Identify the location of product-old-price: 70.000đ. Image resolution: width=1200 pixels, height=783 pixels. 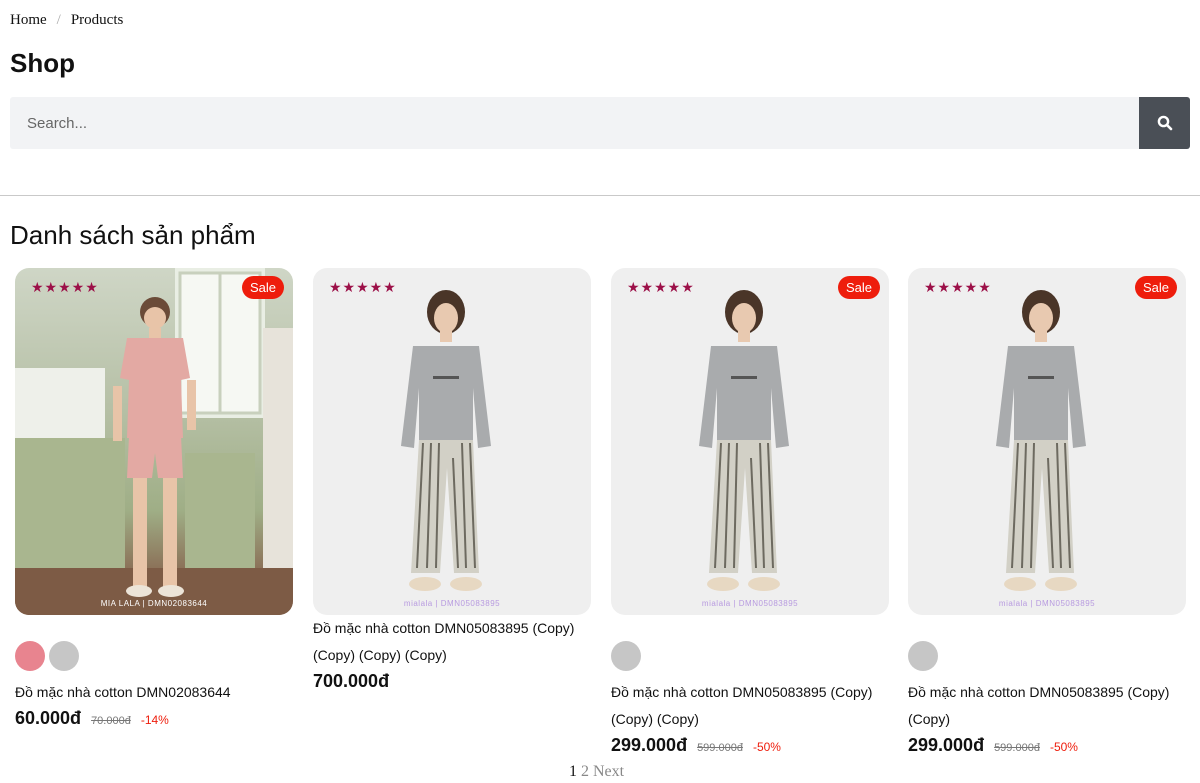
(111, 721).